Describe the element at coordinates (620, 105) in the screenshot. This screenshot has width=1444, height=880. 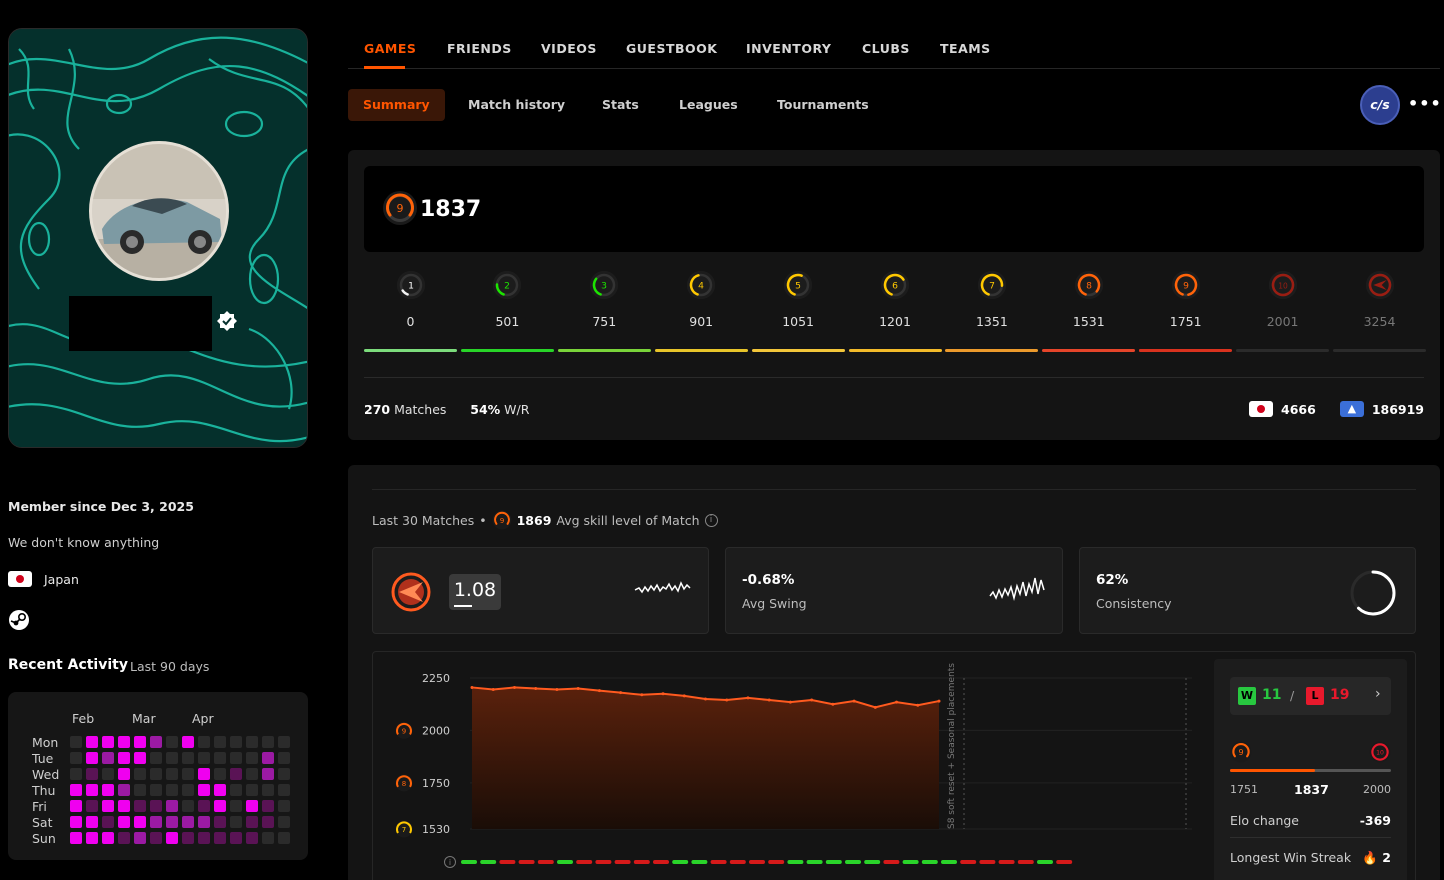
I see `subtab-stats: Stats` at that location.